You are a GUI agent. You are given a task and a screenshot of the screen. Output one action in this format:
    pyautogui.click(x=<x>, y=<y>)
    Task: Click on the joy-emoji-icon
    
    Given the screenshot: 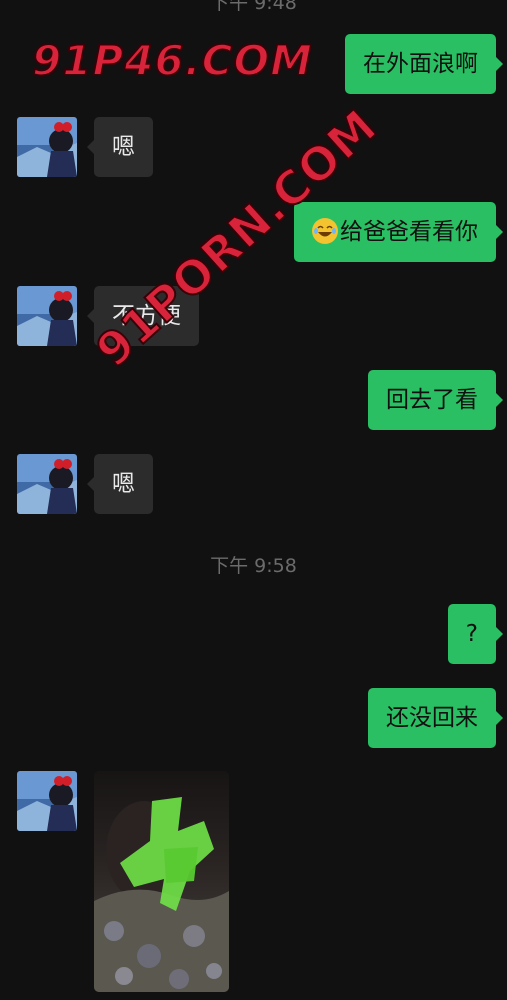 What is the action you would take?
    pyautogui.click(x=325, y=231)
    